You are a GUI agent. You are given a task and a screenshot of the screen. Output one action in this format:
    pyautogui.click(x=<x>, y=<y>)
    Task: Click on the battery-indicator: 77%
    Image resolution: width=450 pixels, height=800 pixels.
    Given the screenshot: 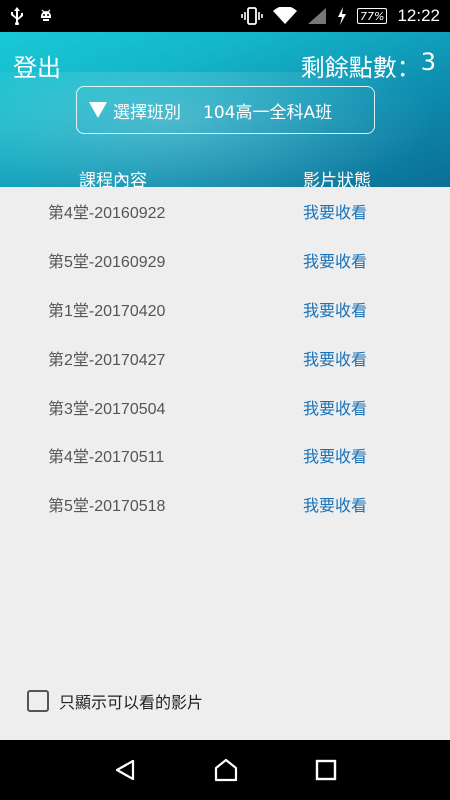 What is the action you would take?
    pyautogui.click(x=372, y=16)
    